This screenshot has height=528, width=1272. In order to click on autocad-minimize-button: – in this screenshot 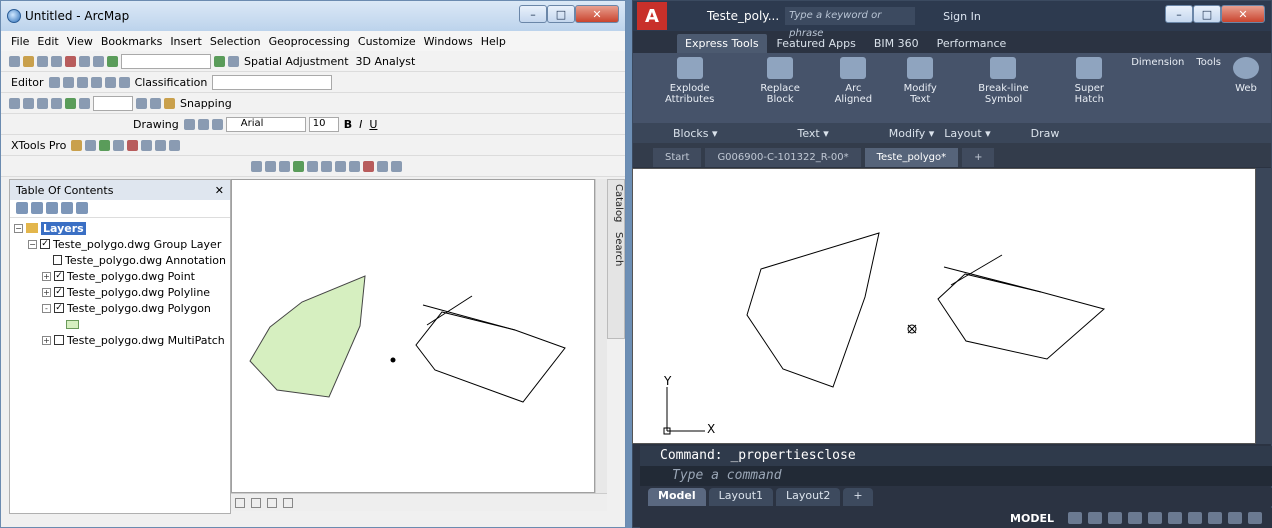, I will do `click(1179, 14)`.